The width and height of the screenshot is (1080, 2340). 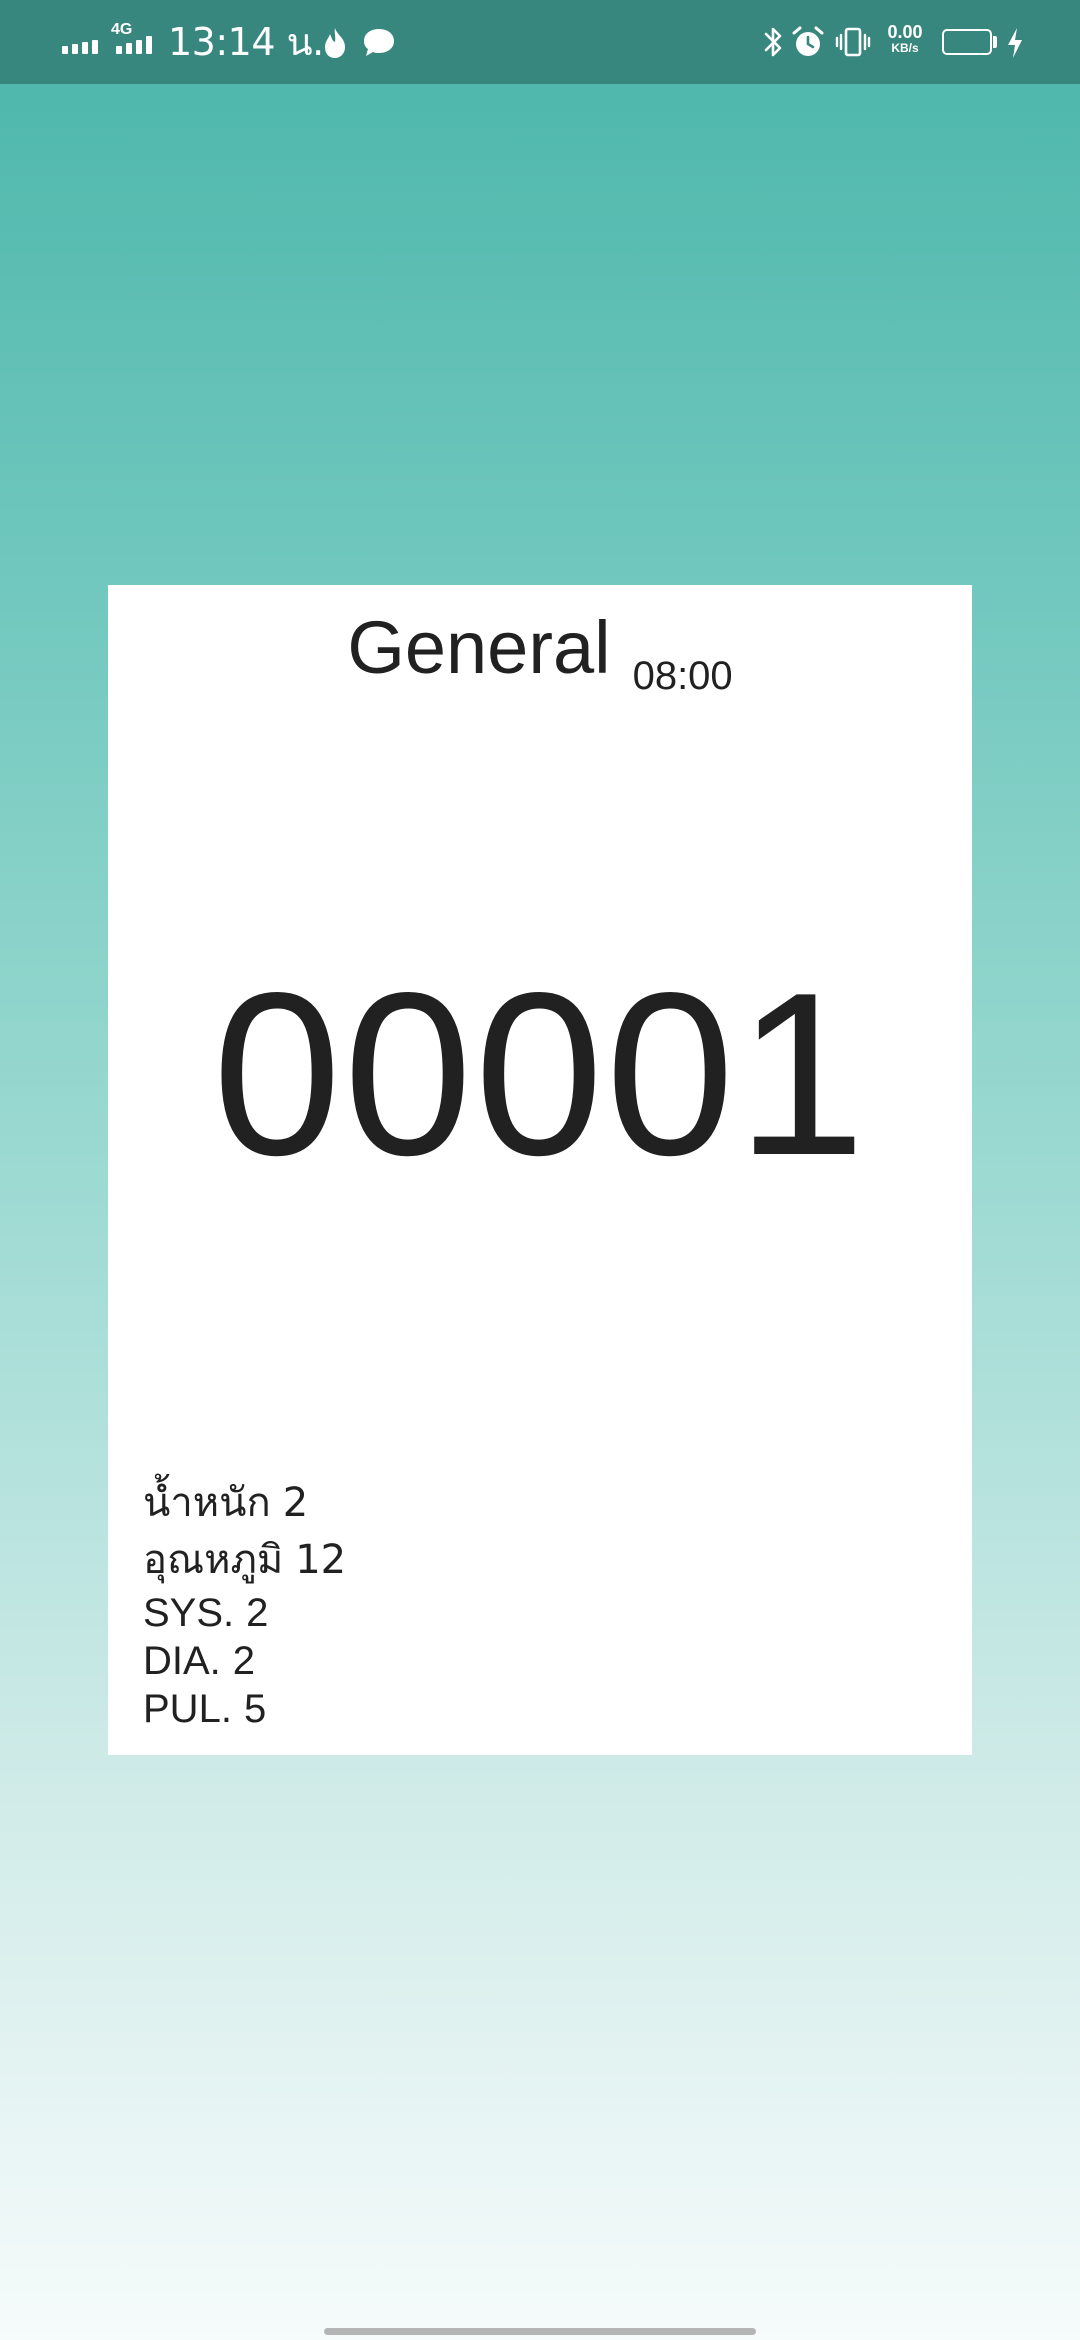 What do you see at coordinates (379, 42) in the screenshot?
I see `chat-bubble-icon` at bounding box center [379, 42].